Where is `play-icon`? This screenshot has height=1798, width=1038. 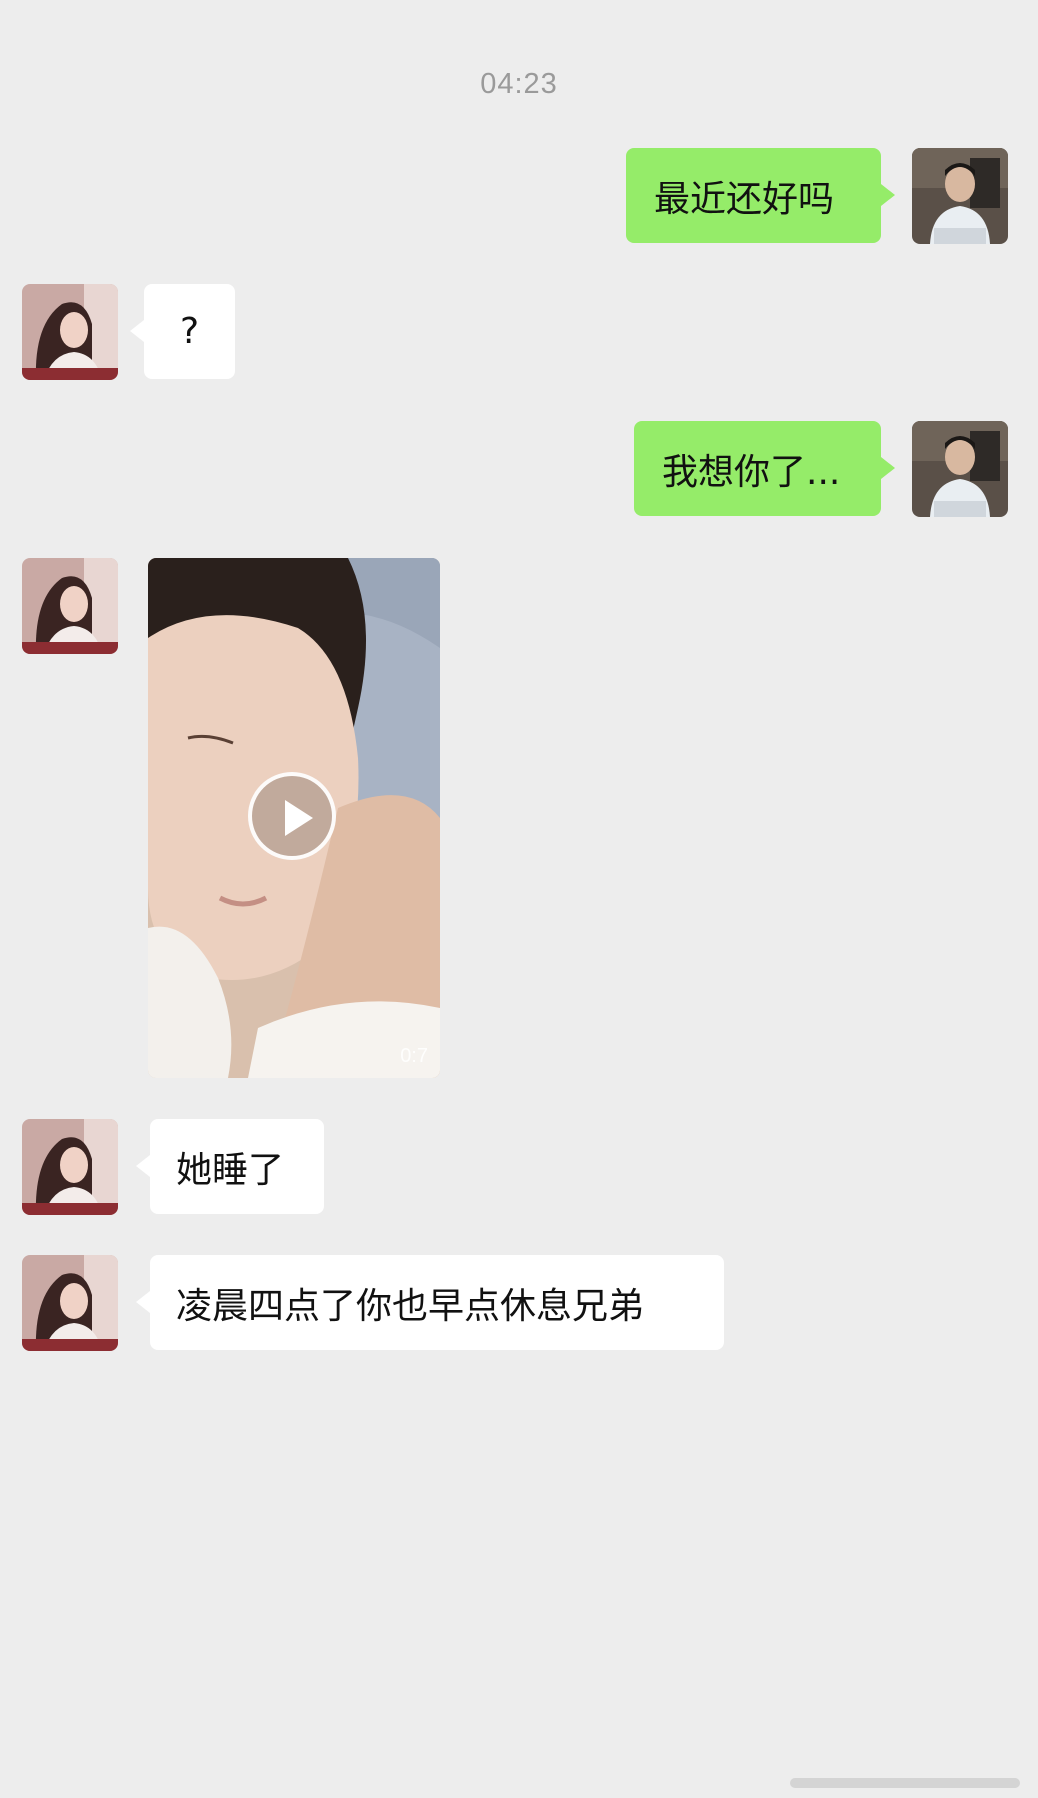 play-icon is located at coordinates (292, 816).